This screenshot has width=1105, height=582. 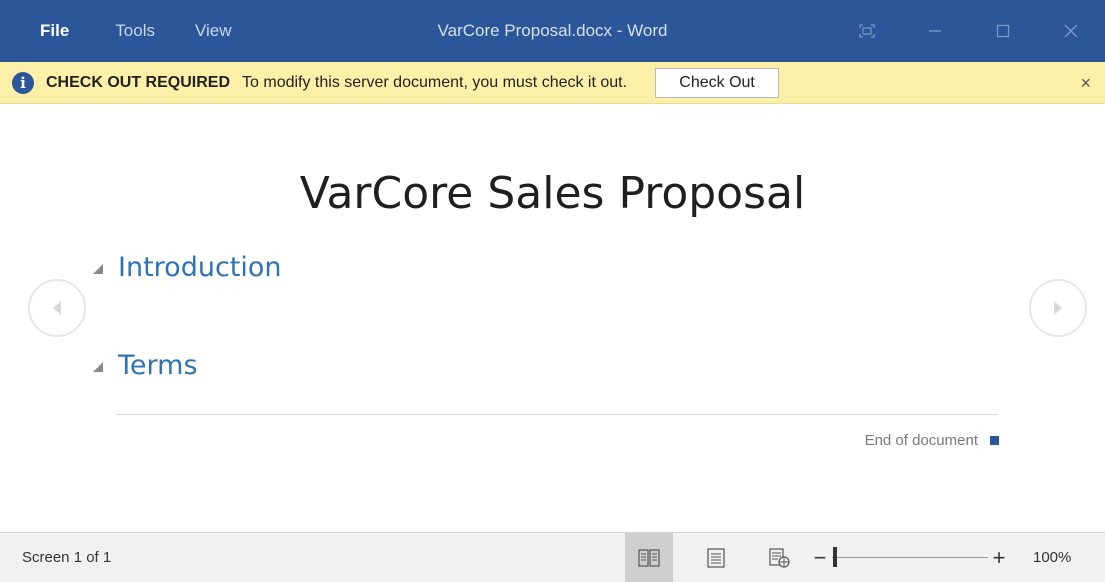 I want to click on message-title: CHECK OUT REQUIRED, so click(x=138, y=82).